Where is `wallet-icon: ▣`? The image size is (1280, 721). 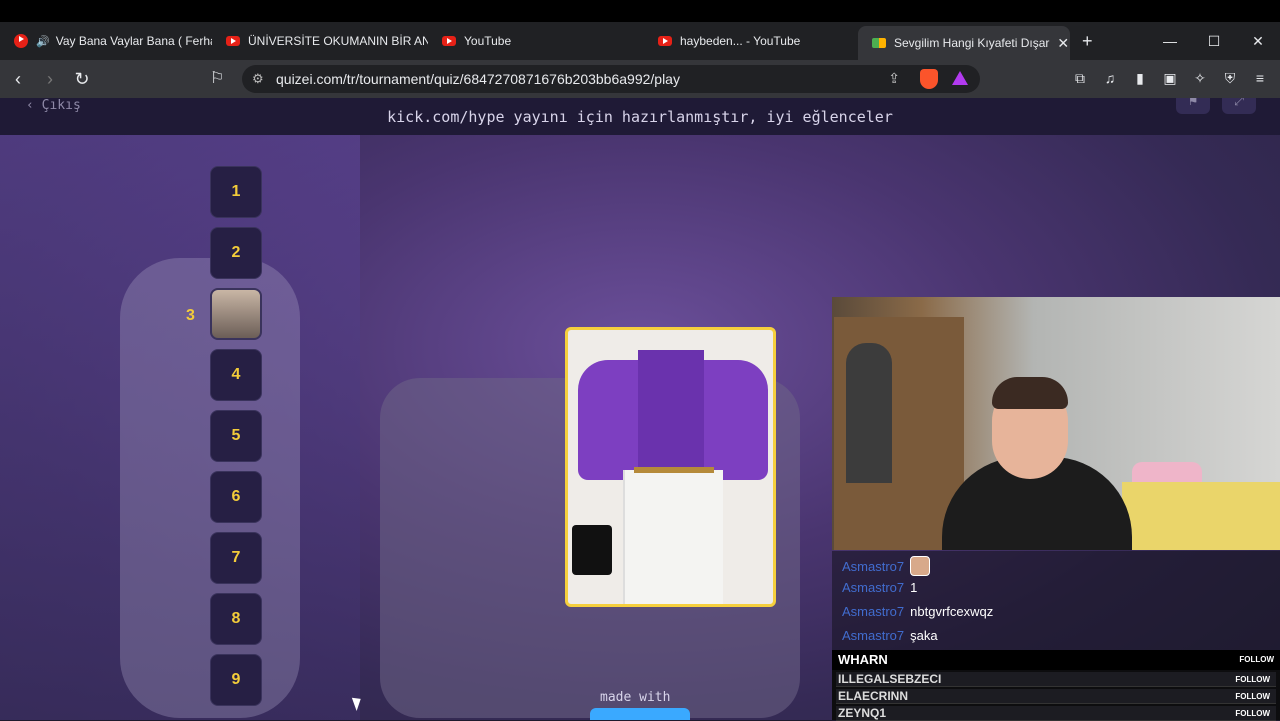
wallet-icon: ▣ is located at coordinates (1170, 78).